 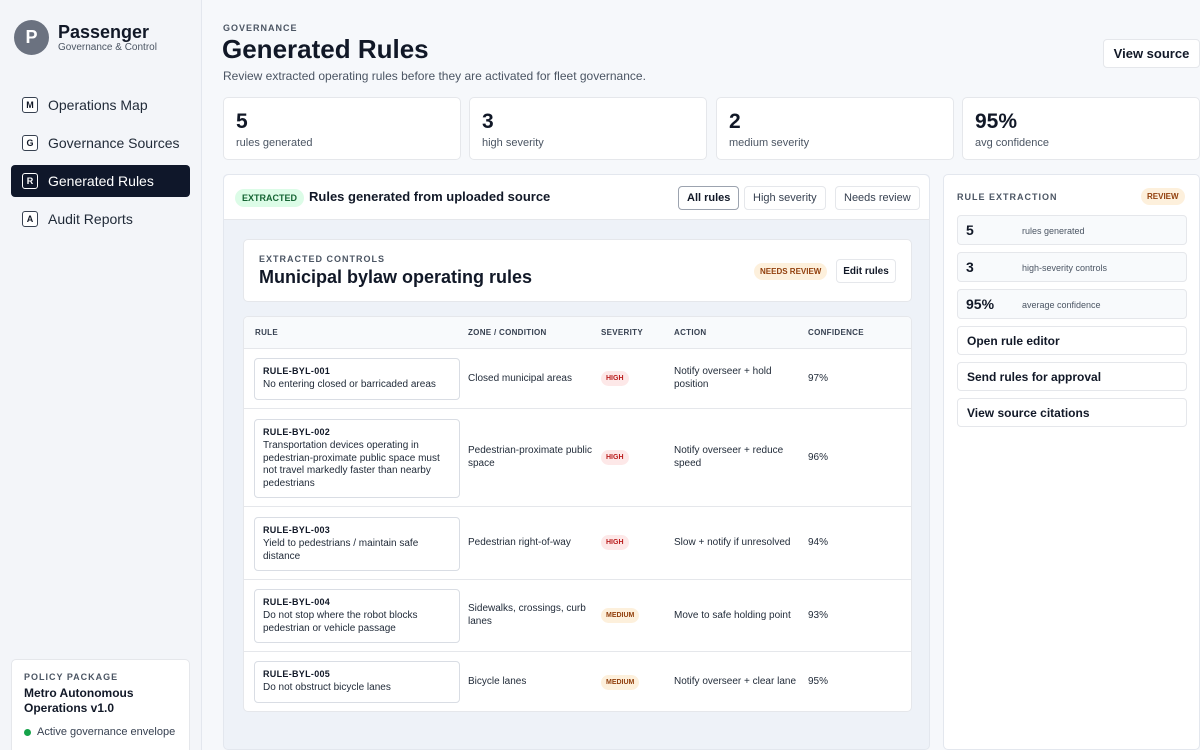 What do you see at coordinates (970, 267) in the screenshot?
I see `extraction-stat-value: 3` at bounding box center [970, 267].